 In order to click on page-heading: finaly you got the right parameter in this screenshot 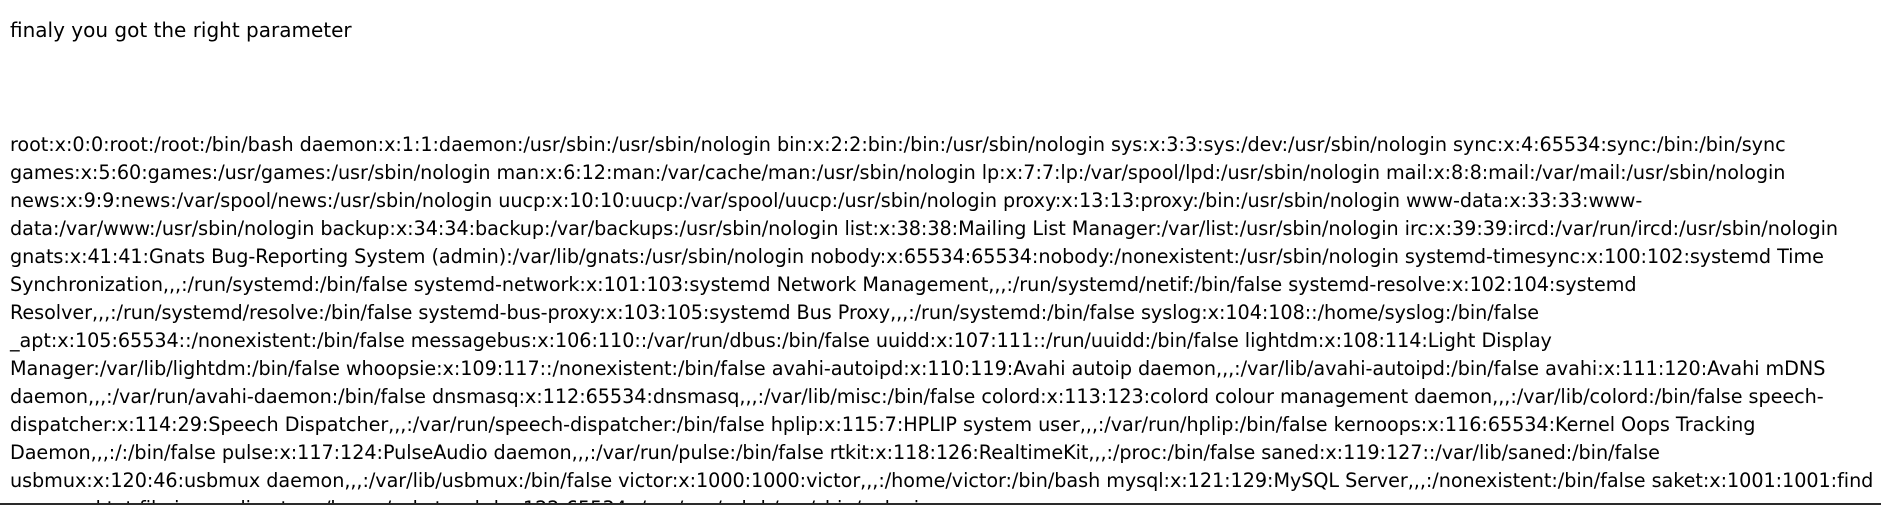, I will do `click(181, 30)`.